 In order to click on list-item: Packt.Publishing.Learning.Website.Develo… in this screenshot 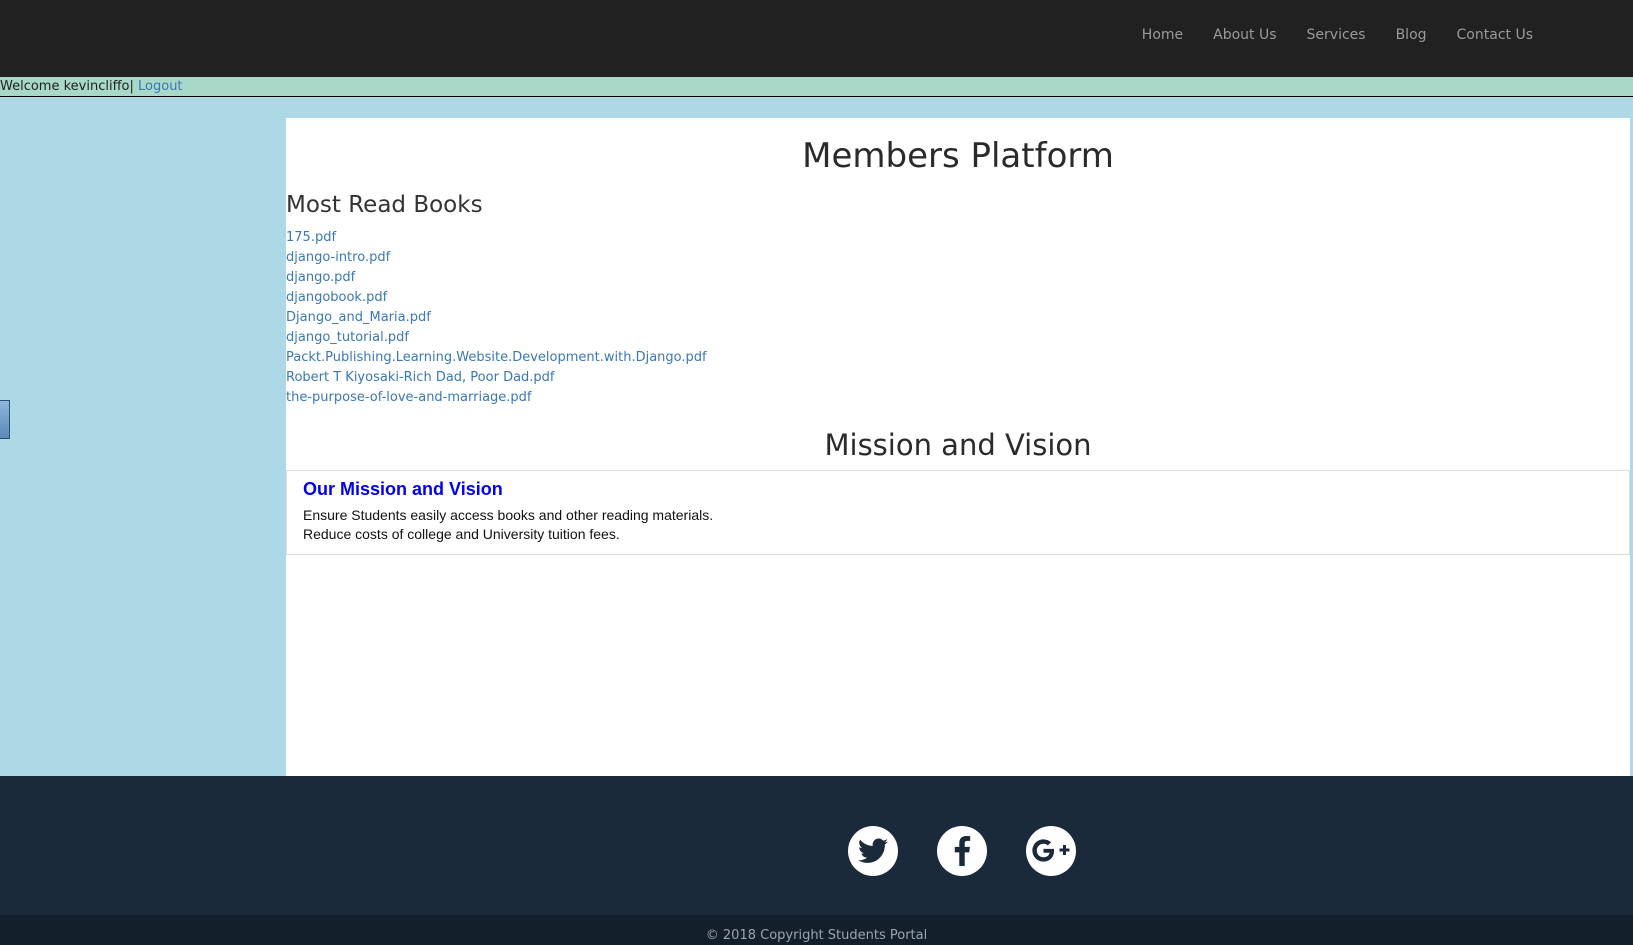, I will do `click(958, 356)`.